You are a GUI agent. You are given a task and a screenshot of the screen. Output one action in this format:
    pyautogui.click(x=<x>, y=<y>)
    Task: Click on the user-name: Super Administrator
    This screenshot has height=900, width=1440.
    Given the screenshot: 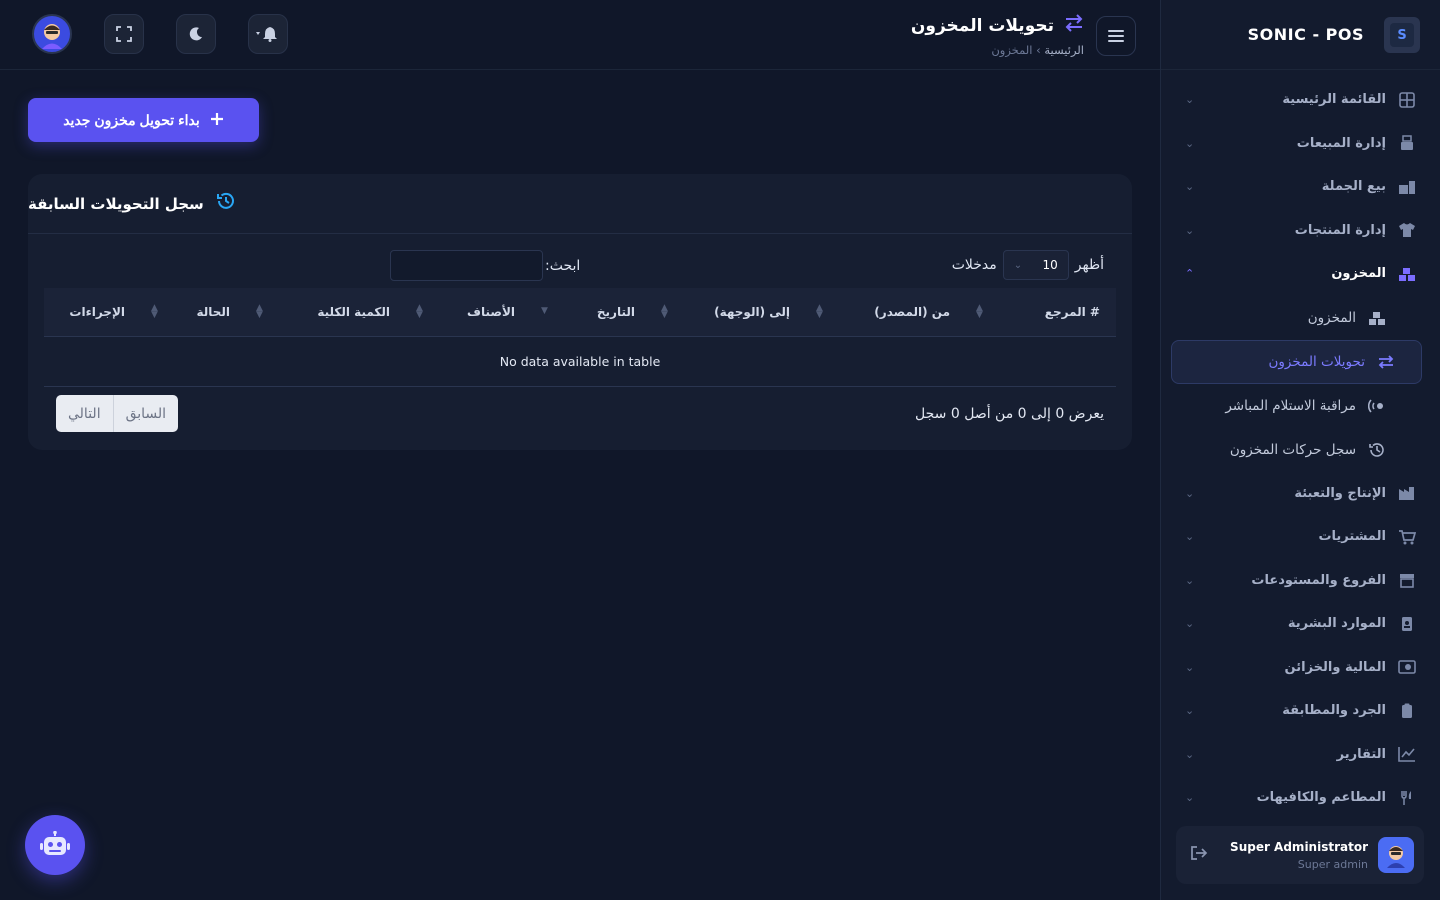 What is the action you would take?
    pyautogui.click(x=1299, y=846)
    